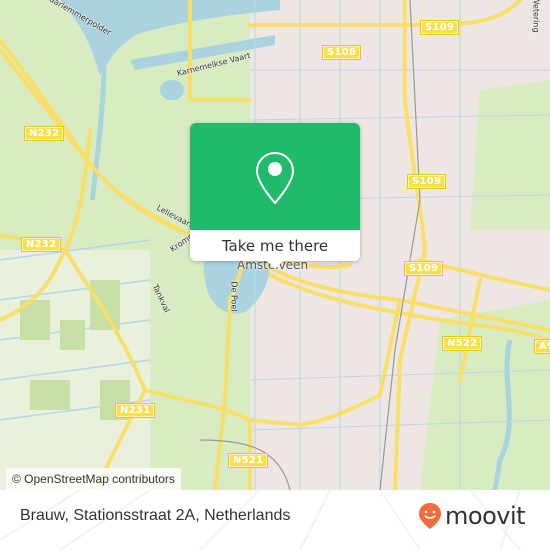  What do you see at coordinates (135, 410) in the screenshot?
I see `road-shield-n231: N231` at bounding box center [135, 410].